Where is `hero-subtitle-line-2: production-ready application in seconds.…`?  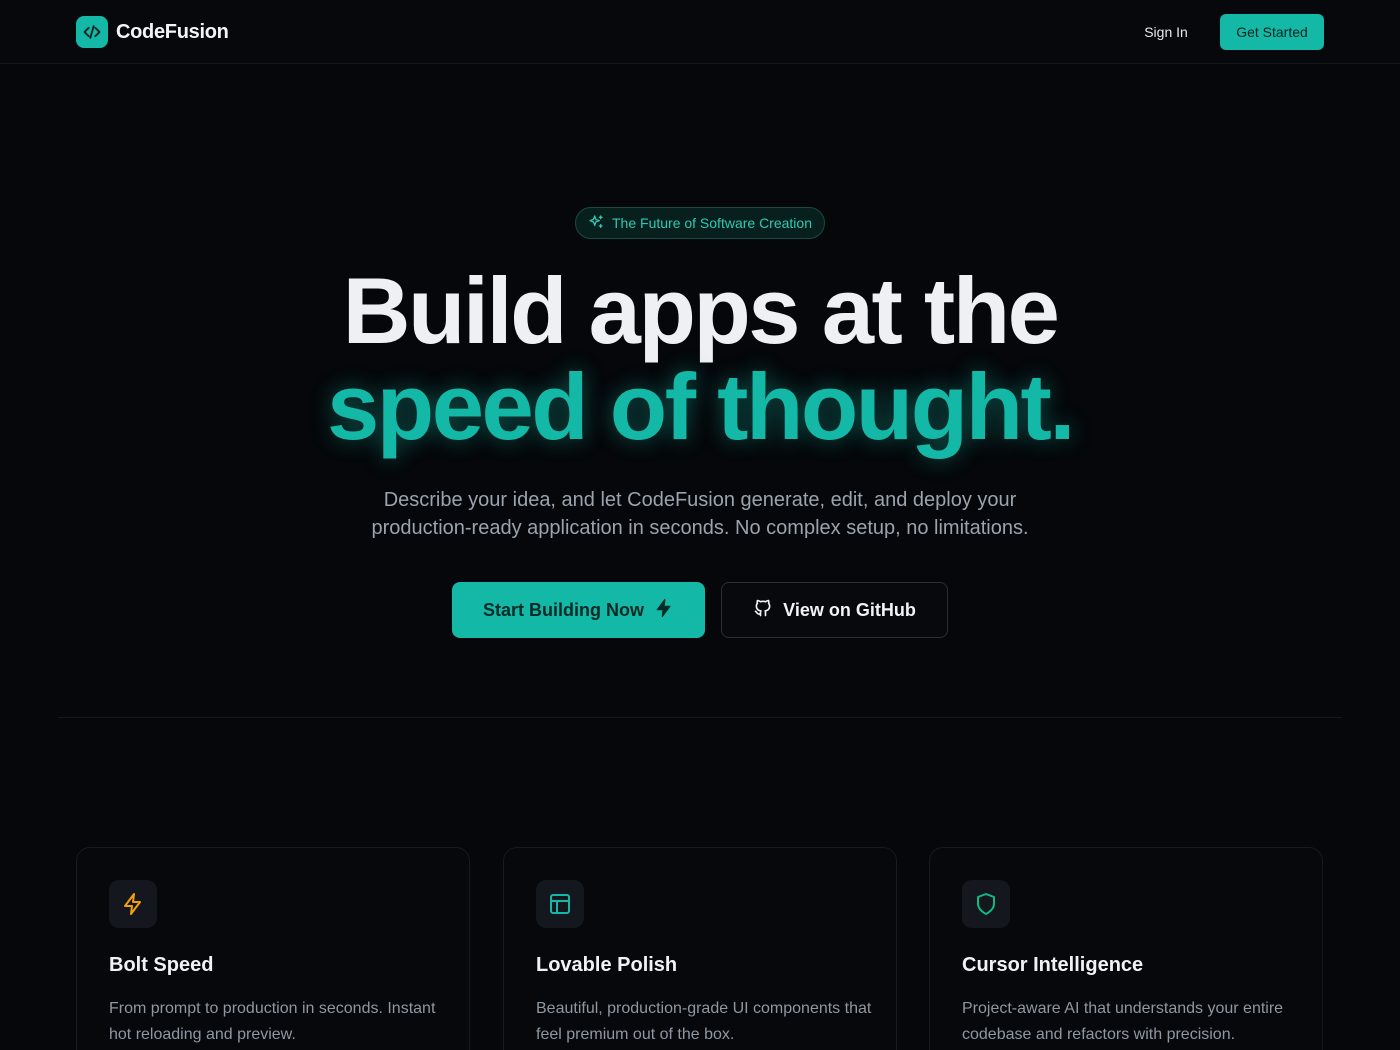 hero-subtitle-line-2: production-ready application in seconds.… is located at coordinates (700, 528).